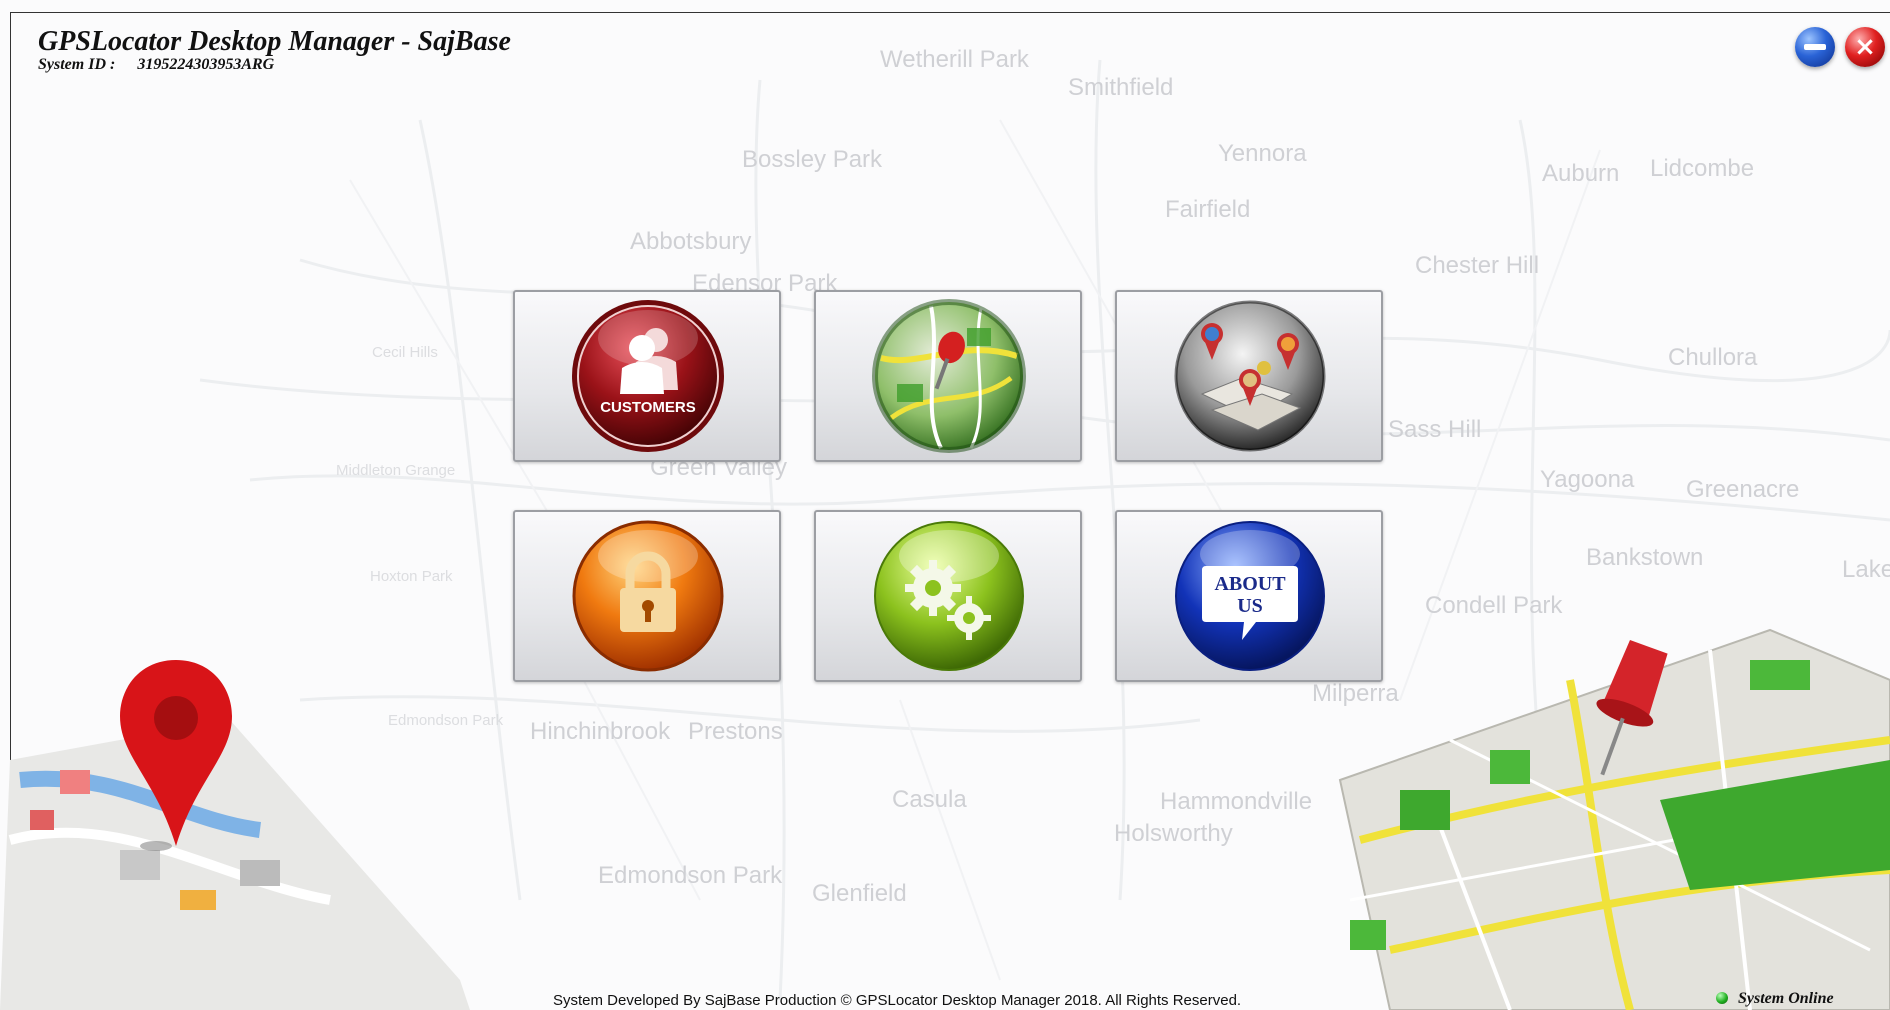 This screenshot has width=1890, height=1010. Describe the element at coordinates (77, 64) in the screenshot. I see `system-id-label: System ID :` at that location.